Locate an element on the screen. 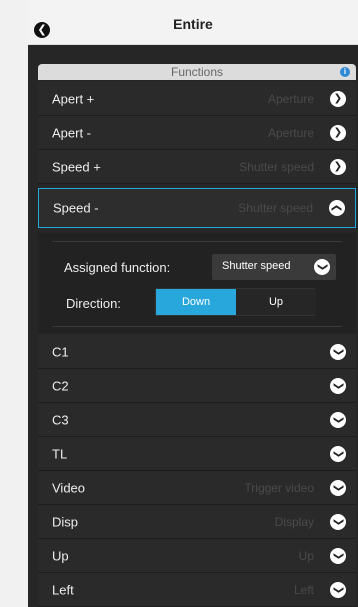 The image size is (358, 607). row-value: Left is located at coordinates (303, 589).